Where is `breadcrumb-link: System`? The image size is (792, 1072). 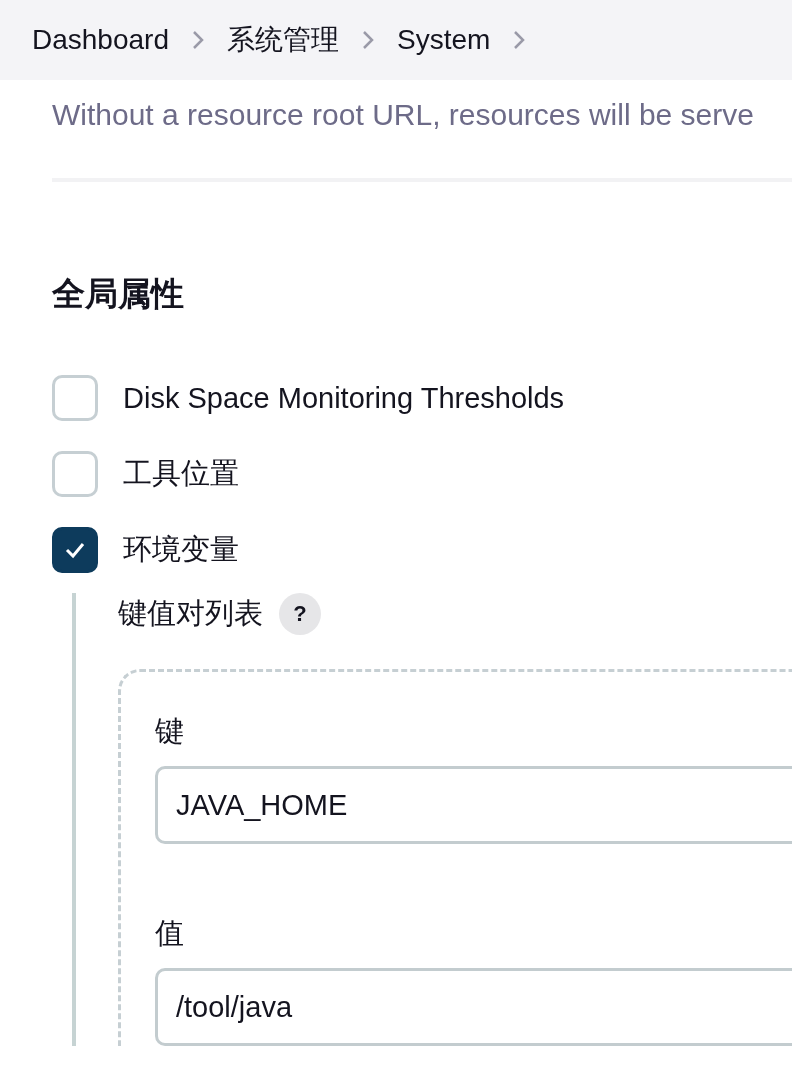
breadcrumb-link: System is located at coordinates (444, 40).